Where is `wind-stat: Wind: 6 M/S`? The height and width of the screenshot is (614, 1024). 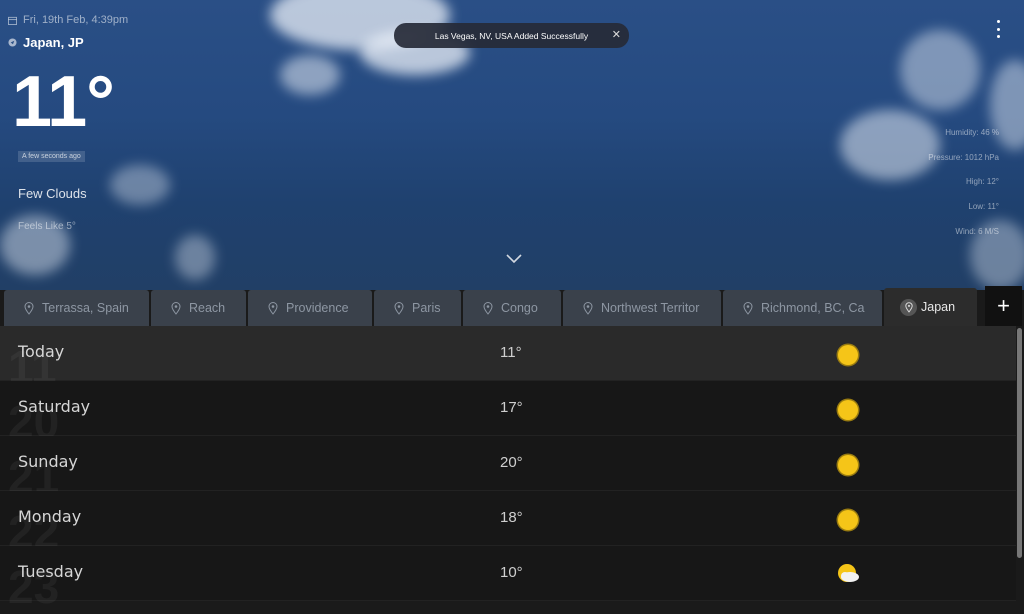 wind-stat: Wind: 6 M/S is located at coordinates (977, 231).